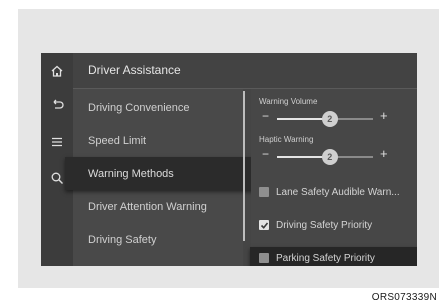 This screenshot has width=439, height=306. What do you see at coordinates (264, 225) in the screenshot?
I see `driving-safety-checkbox` at bounding box center [264, 225].